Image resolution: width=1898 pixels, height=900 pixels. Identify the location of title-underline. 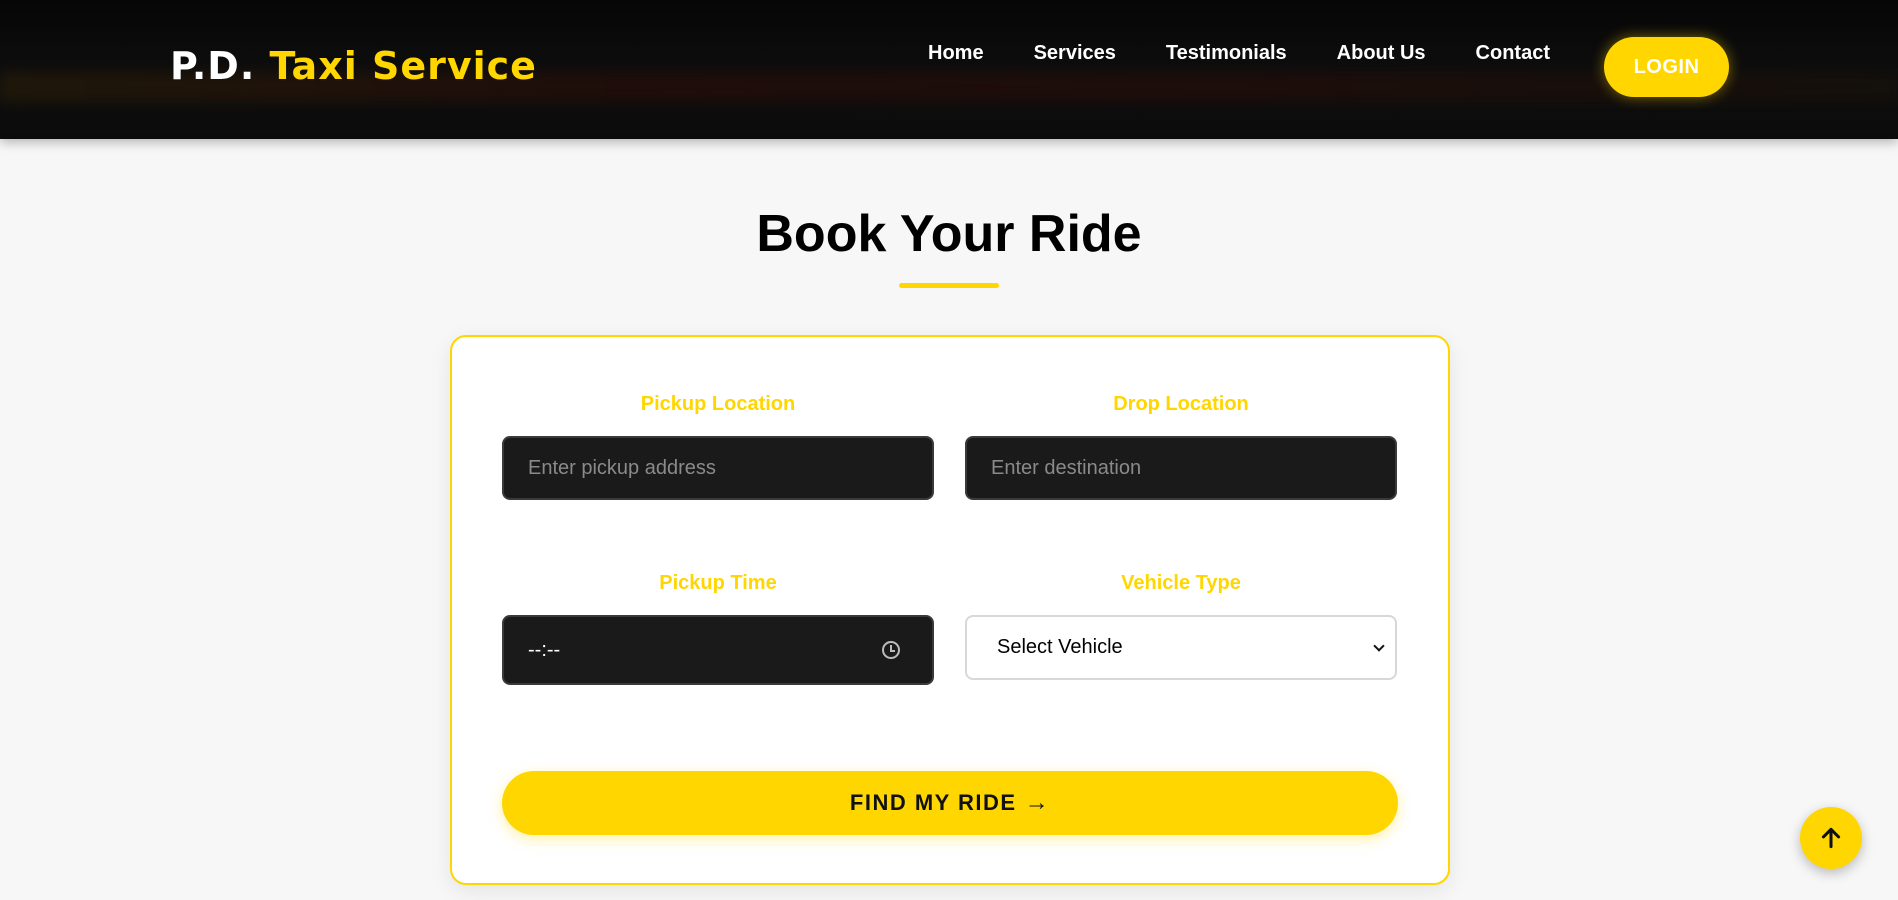
(949, 285).